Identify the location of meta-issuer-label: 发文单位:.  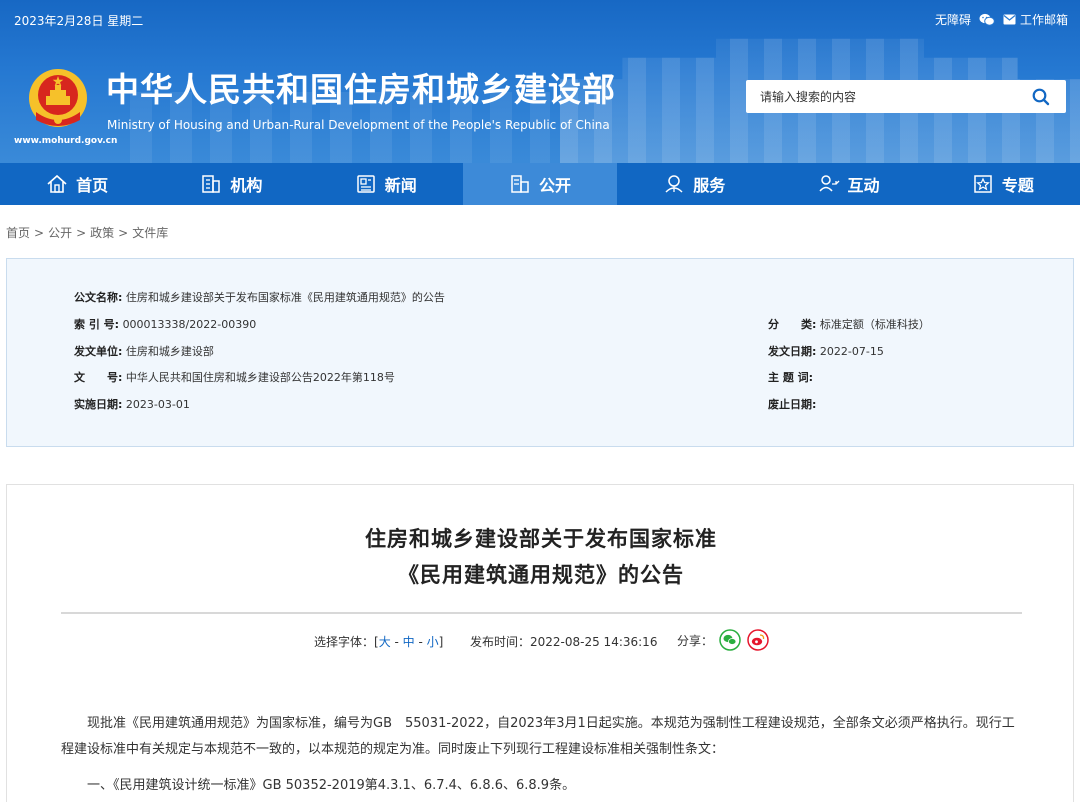
(98, 351).